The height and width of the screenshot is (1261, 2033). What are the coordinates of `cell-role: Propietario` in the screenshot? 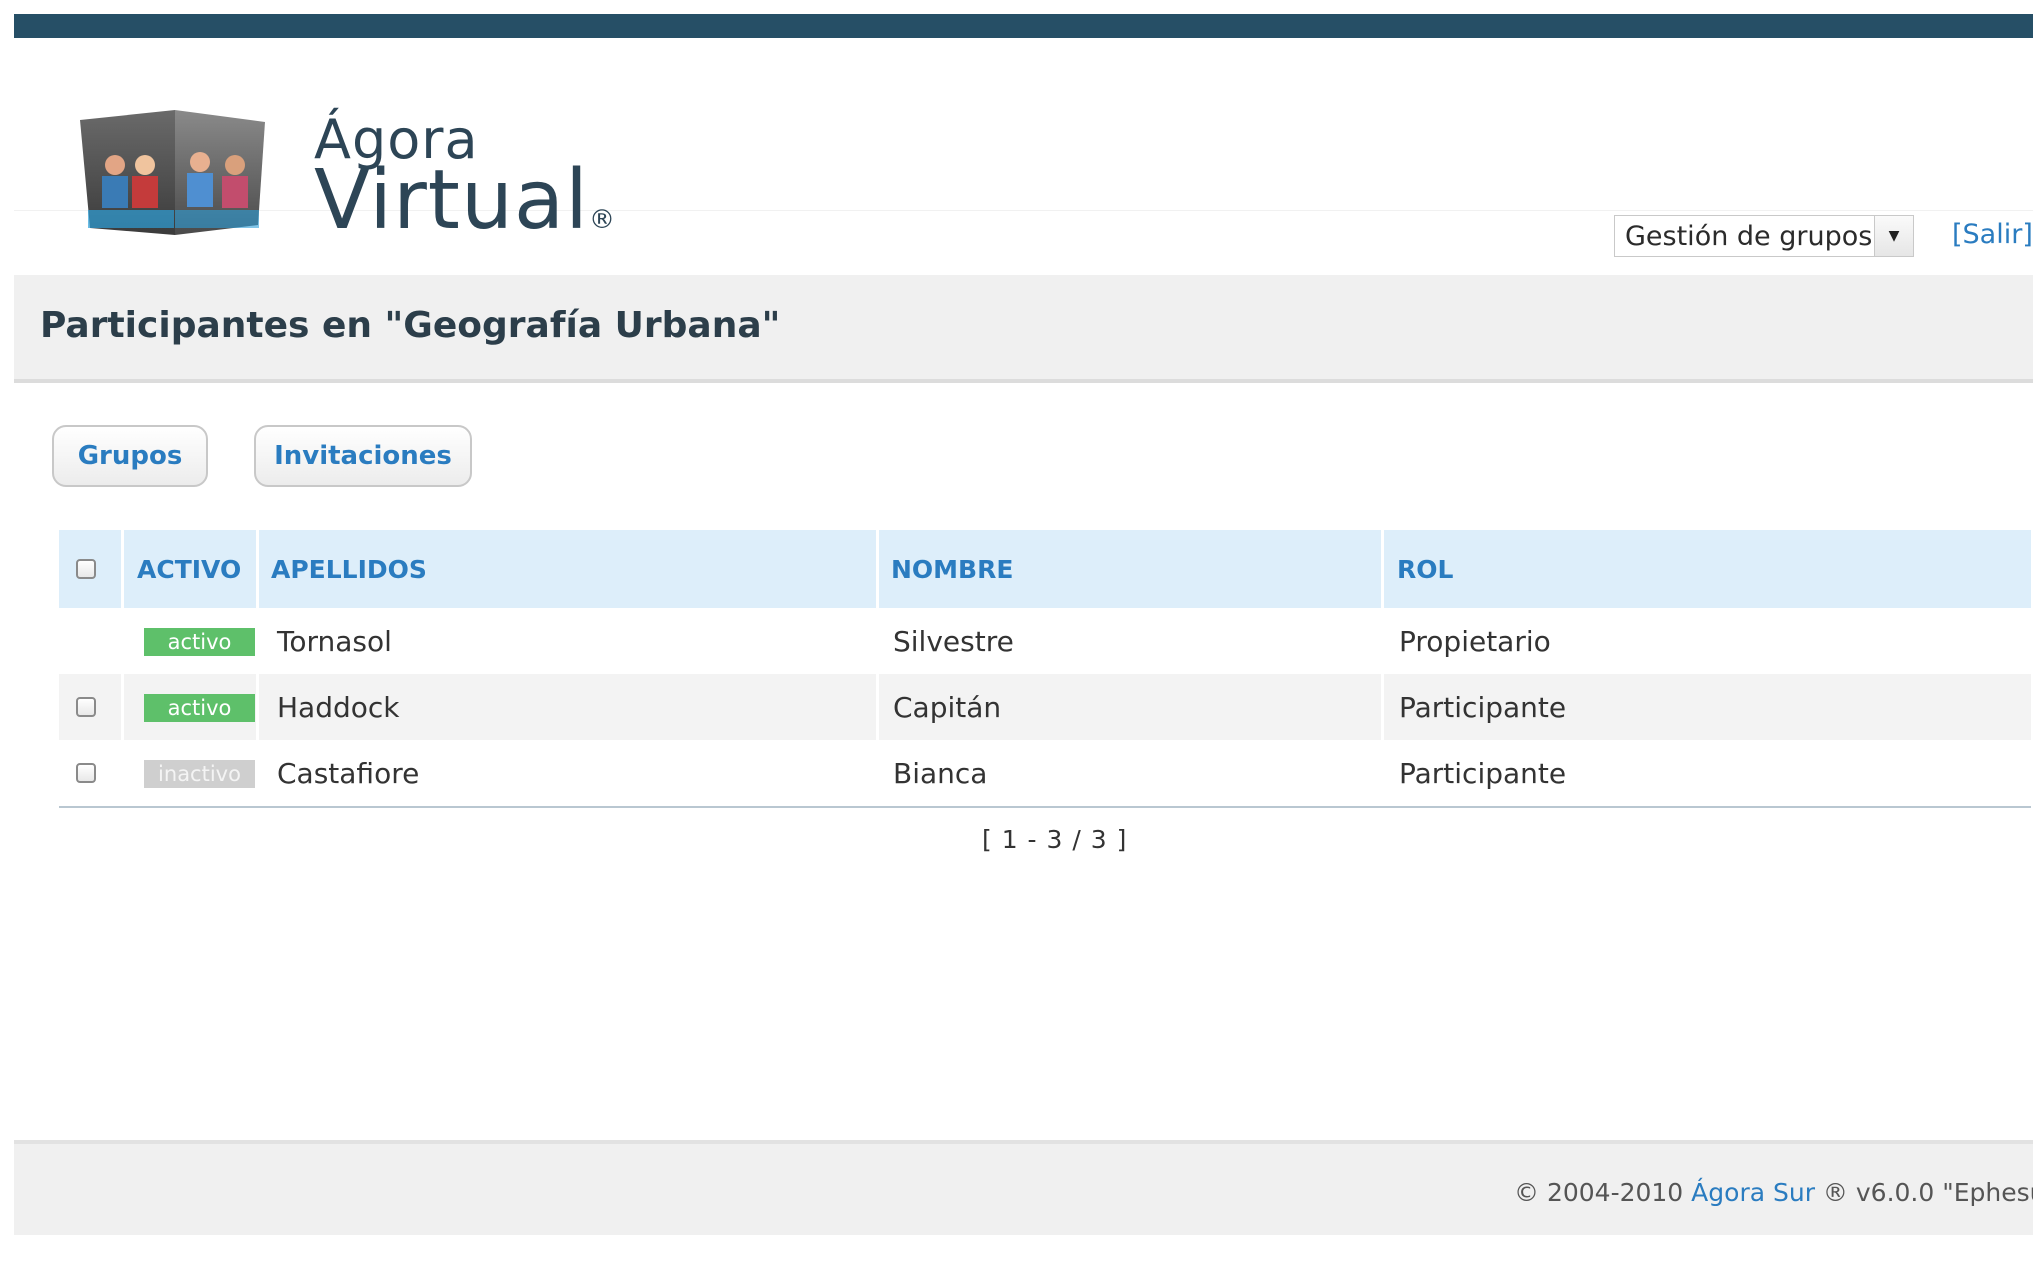 It's located at (1475, 641).